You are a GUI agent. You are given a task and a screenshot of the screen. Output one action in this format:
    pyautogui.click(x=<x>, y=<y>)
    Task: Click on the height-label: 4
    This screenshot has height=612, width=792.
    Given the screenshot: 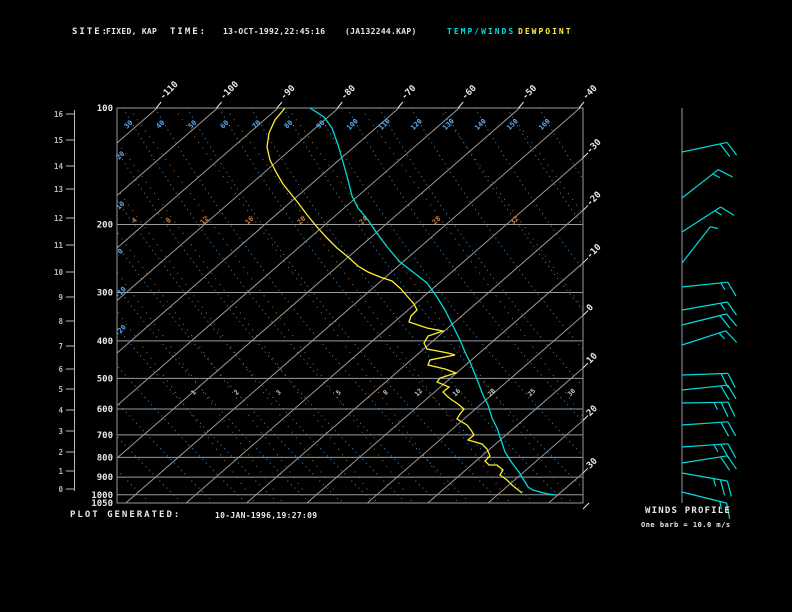 What is the action you would take?
    pyautogui.click(x=60, y=410)
    